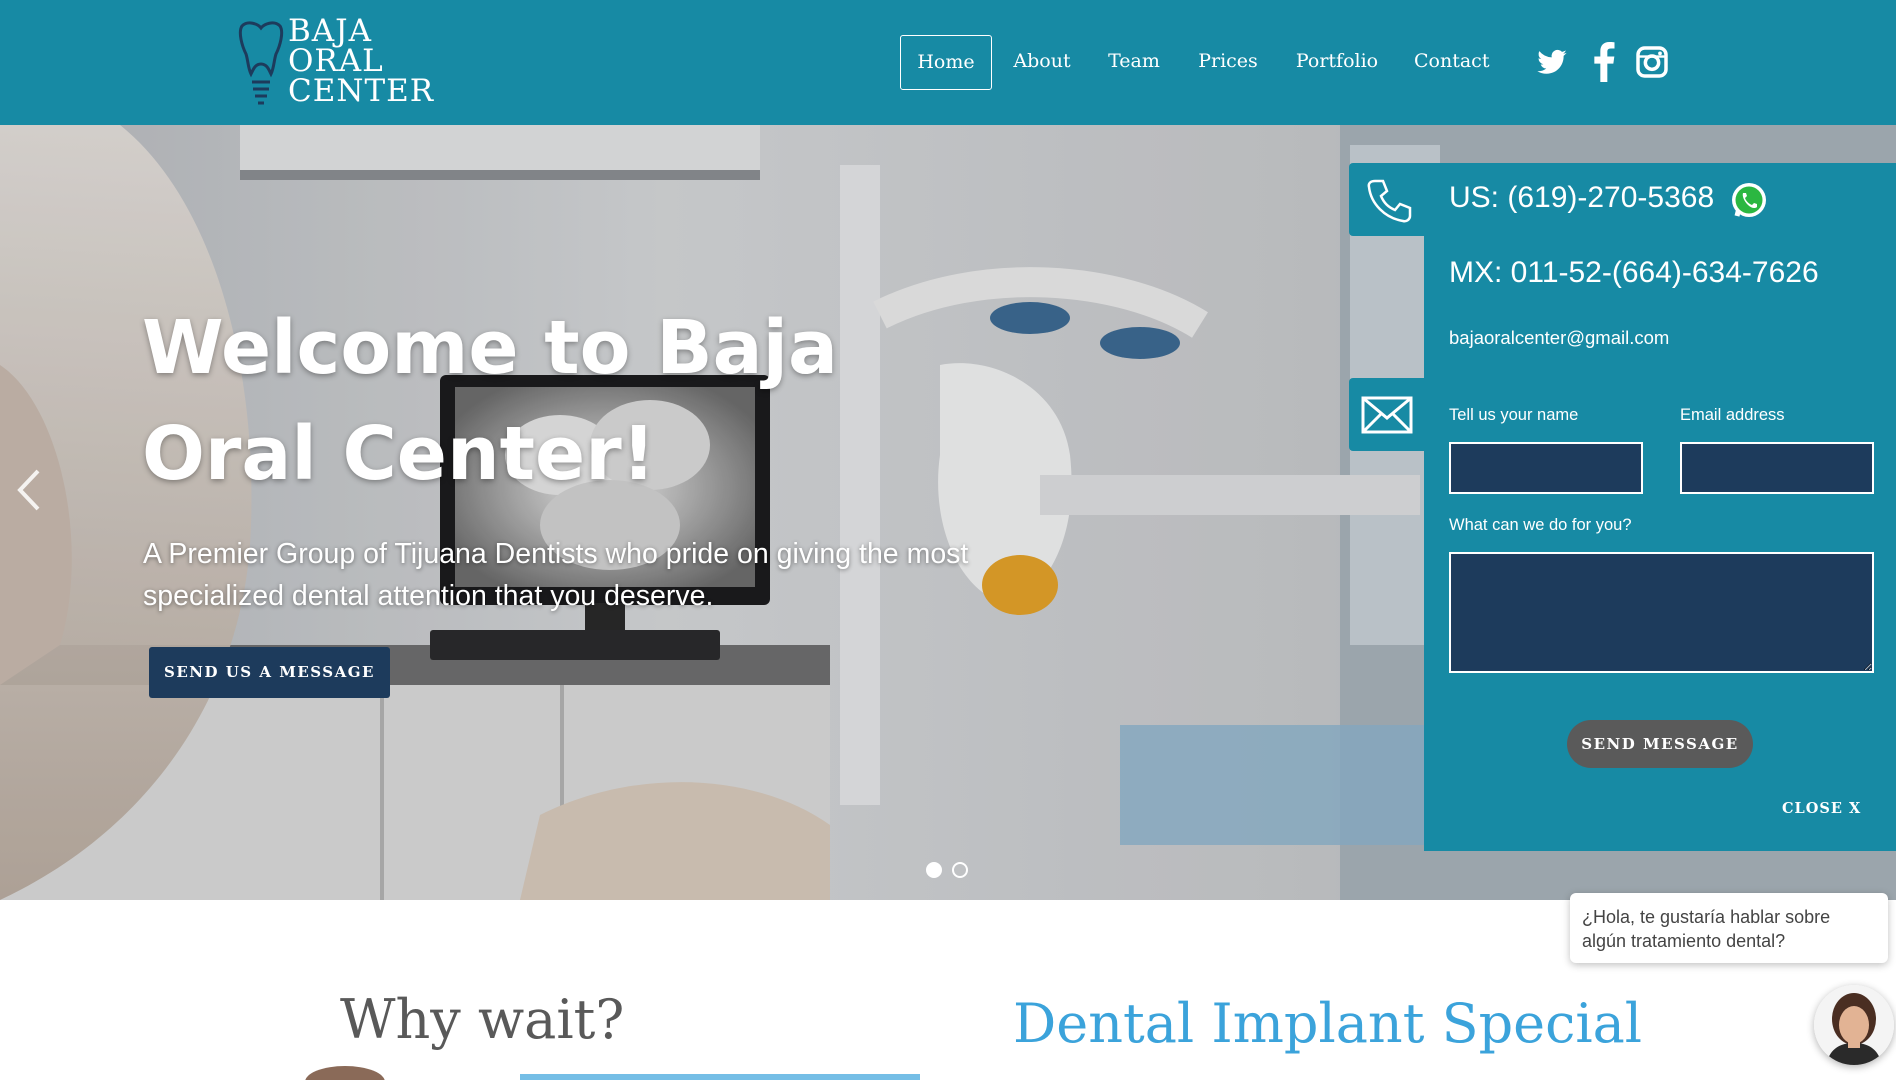 The height and width of the screenshot is (1080, 1896). Describe the element at coordinates (1732, 415) in the screenshot. I see `email-label: Email address` at that location.